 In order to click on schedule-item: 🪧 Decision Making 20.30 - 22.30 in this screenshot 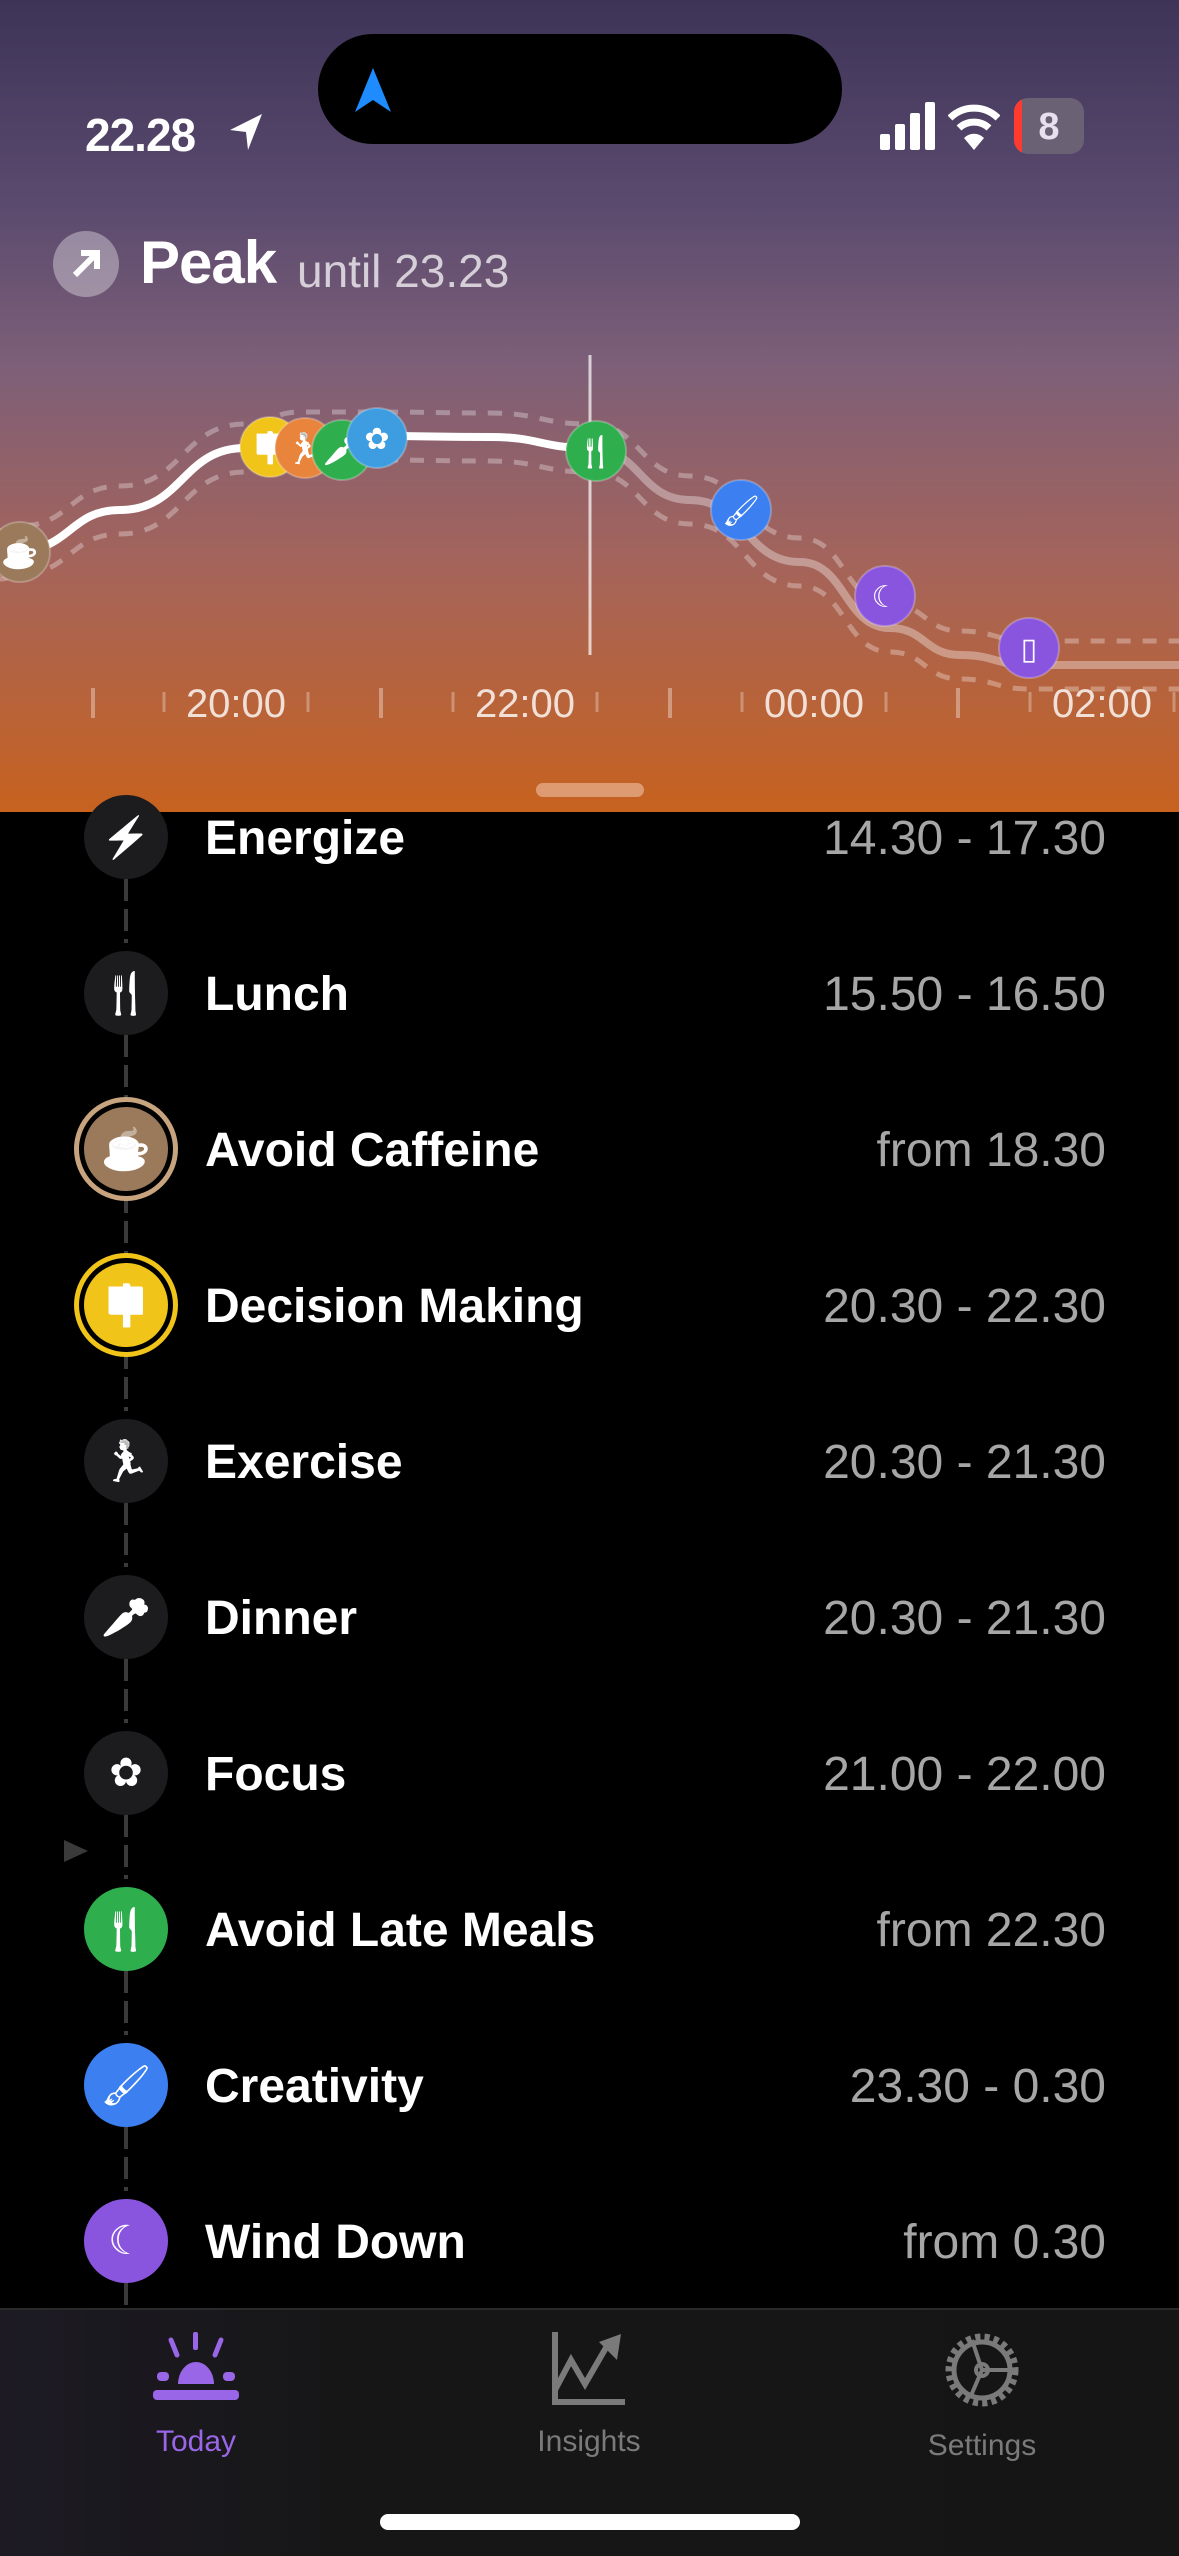, I will do `click(589, 1305)`.